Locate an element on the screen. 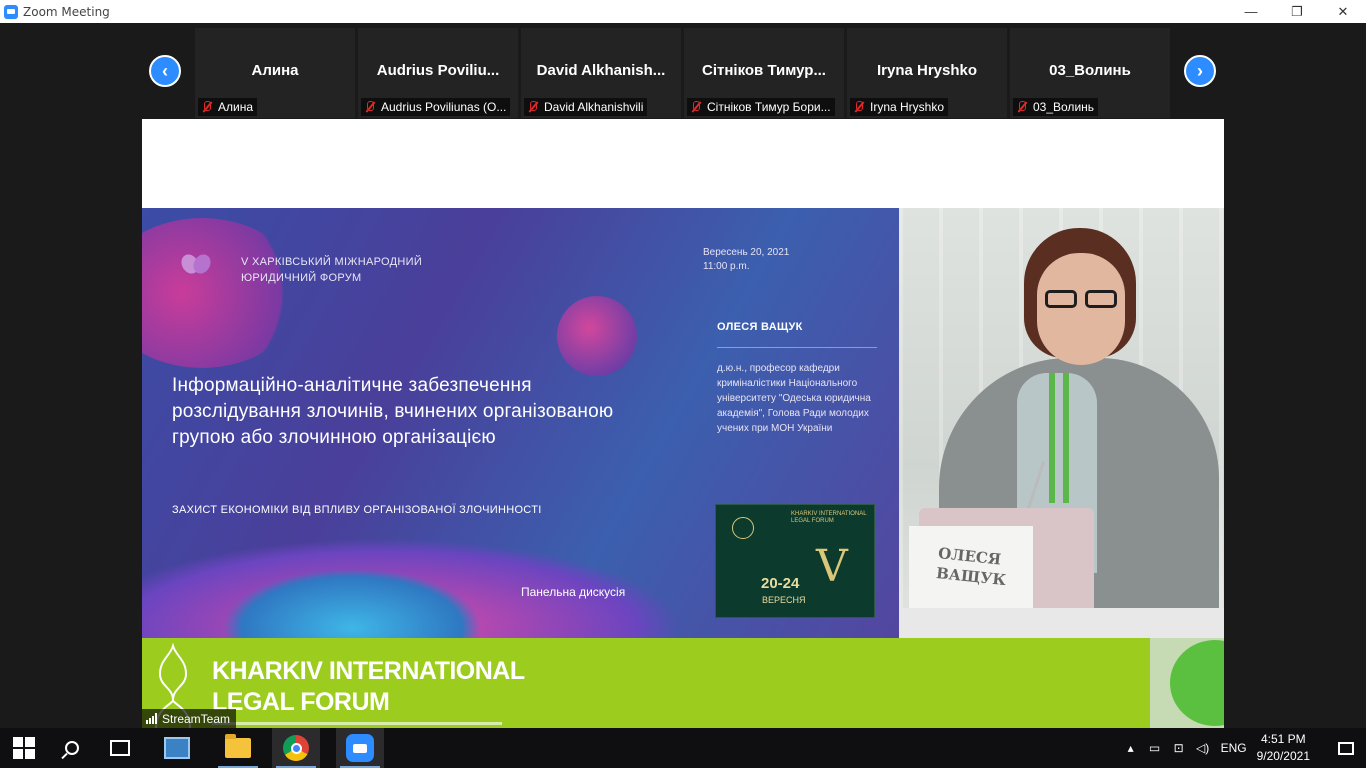 The width and height of the screenshot is (1366, 768). participant-tile: Iryna Hryshko Iryna Hryshko is located at coordinates (927, 73).